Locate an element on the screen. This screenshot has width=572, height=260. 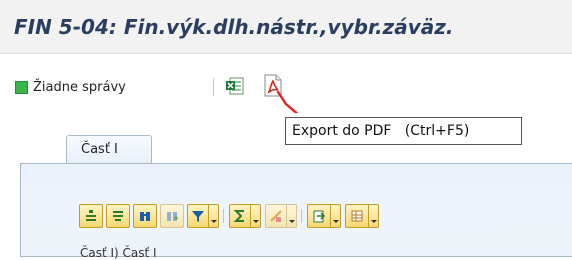
message-status: Žiadne správy is located at coordinates (70, 87).